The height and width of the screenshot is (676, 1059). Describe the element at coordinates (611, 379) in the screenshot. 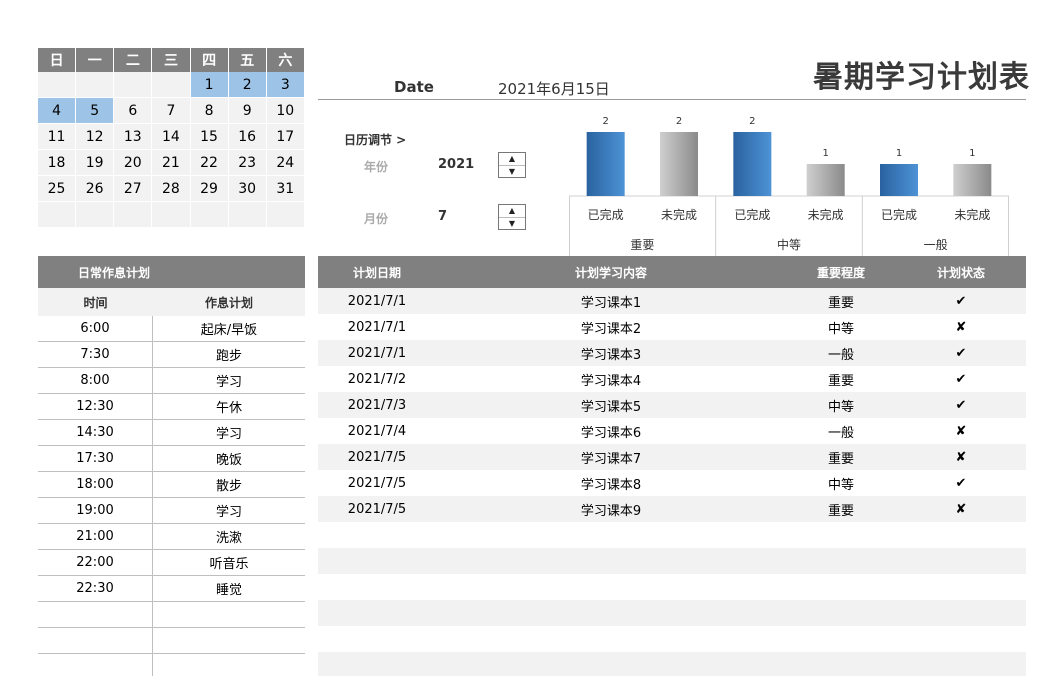

I see `plan-content-cell: 学习课本4` at that location.